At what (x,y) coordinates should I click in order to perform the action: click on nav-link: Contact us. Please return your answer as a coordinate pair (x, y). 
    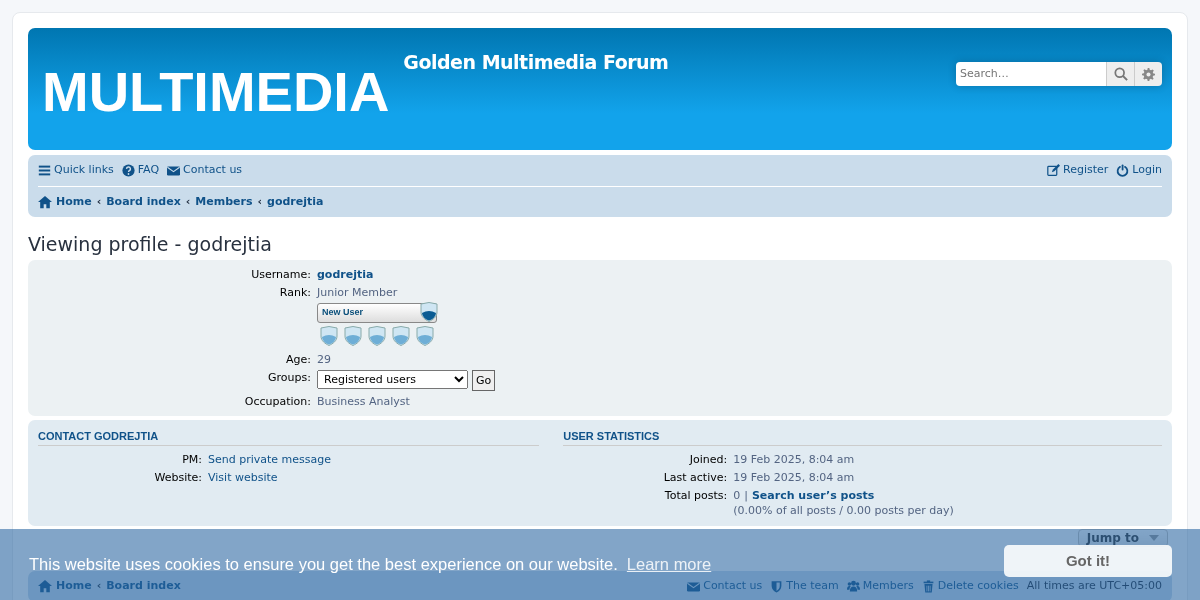
    Looking at the image, I should click on (205, 170).